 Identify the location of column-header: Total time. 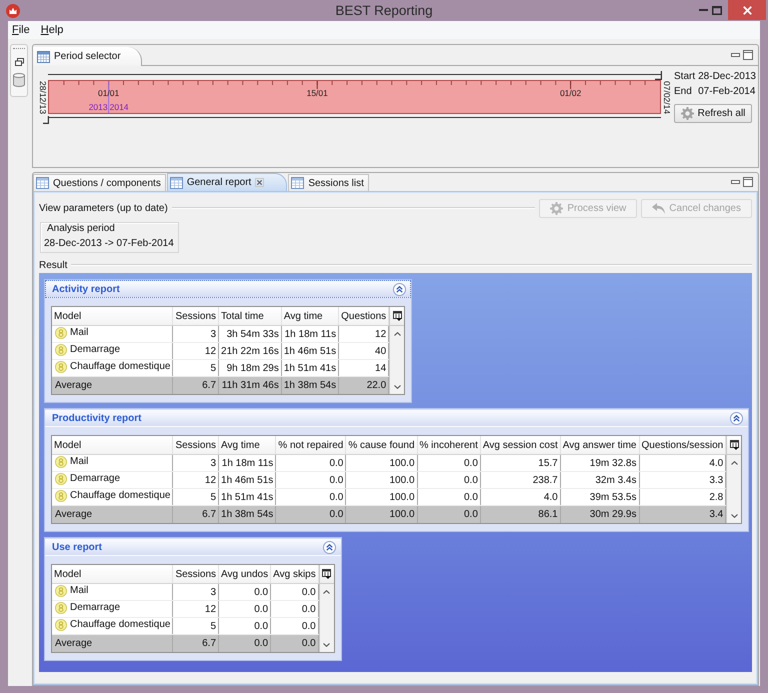
(250, 316).